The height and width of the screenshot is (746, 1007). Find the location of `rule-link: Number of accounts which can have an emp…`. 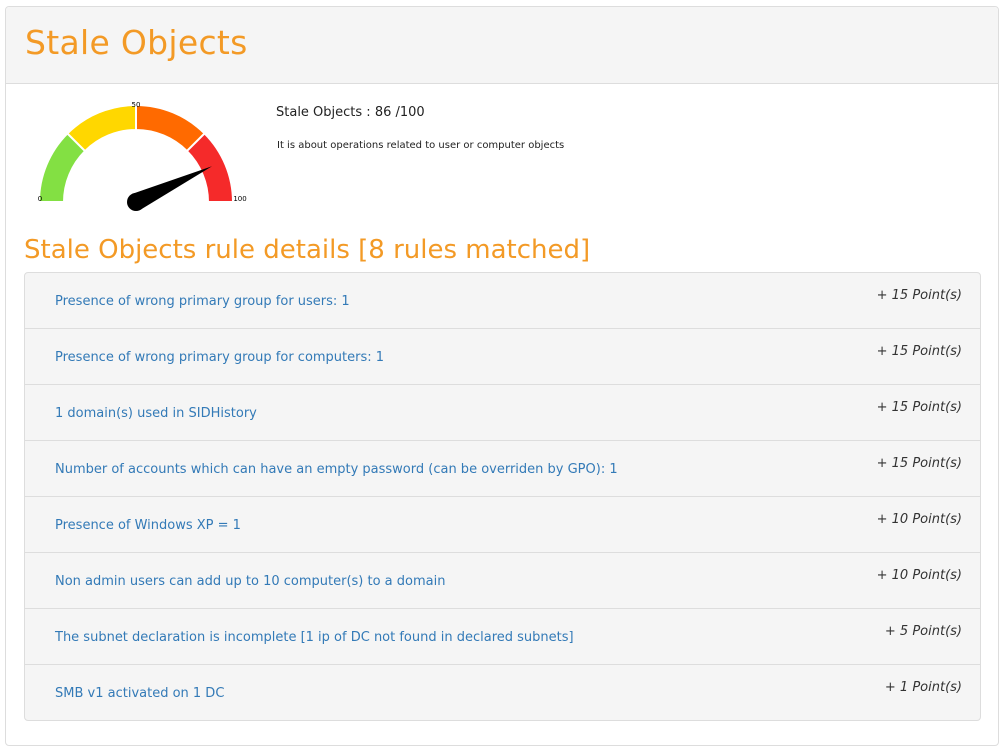

rule-link: Number of accounts which can have an emp… is located at coordinates (336, 470).